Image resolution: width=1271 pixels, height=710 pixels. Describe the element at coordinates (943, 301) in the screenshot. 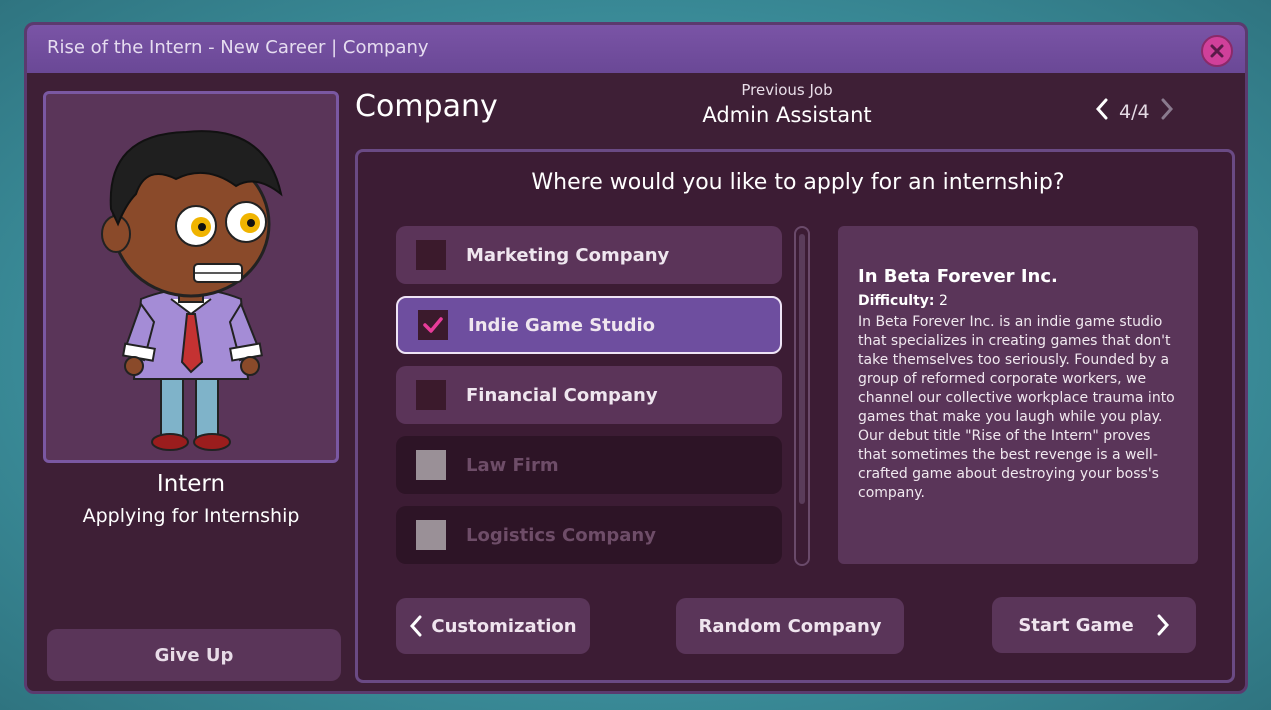

I see `difficulty-value: 2` at that location.